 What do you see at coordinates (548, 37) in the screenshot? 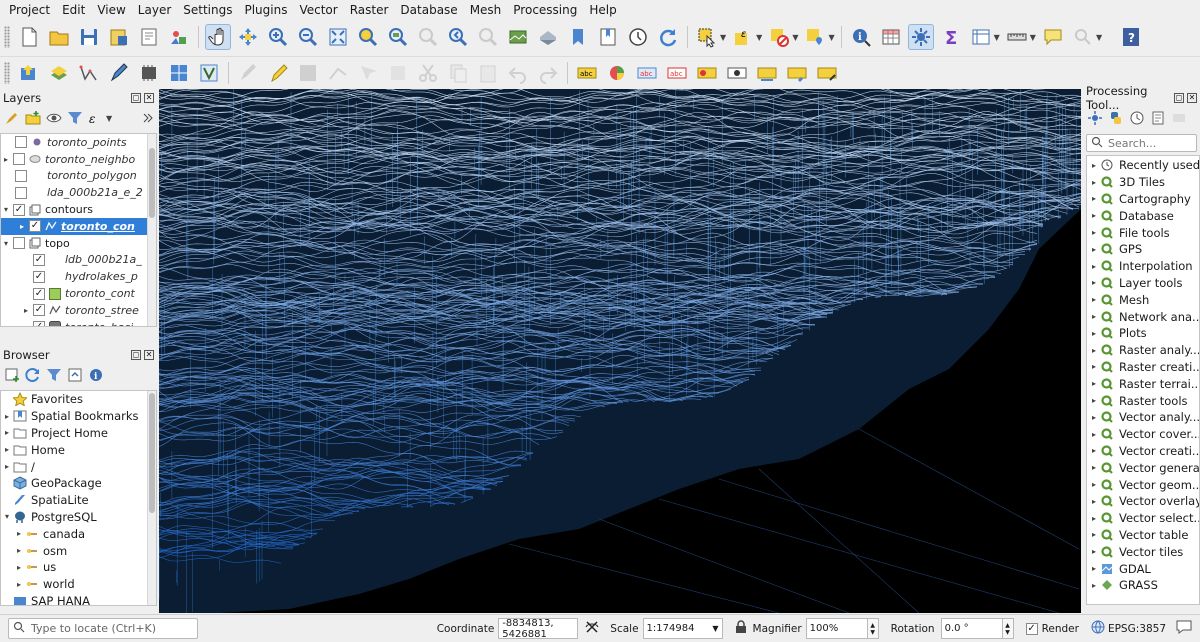
I see `new-3d-view-icon` at bounding box center [548, 37].